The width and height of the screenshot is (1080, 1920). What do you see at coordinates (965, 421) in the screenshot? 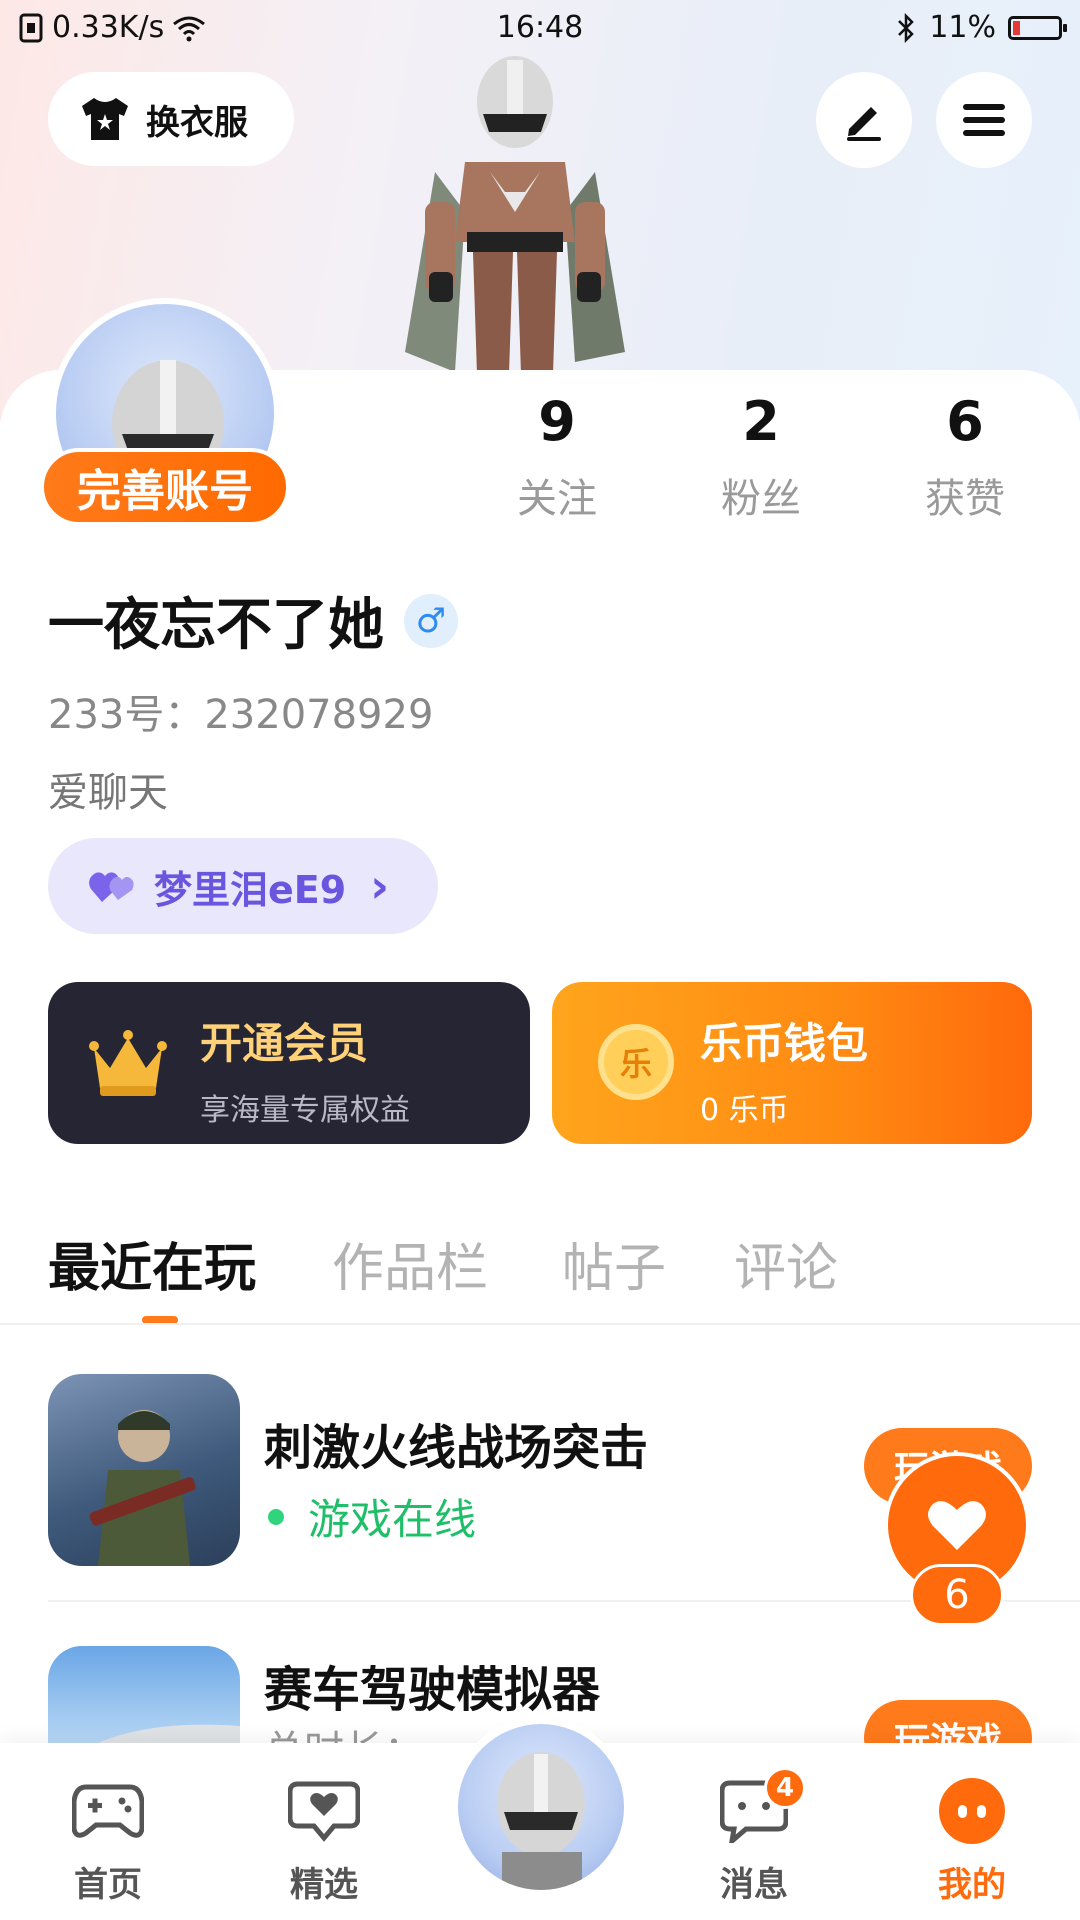
I see `likes-count: 6` at bounding box center [965, 421].